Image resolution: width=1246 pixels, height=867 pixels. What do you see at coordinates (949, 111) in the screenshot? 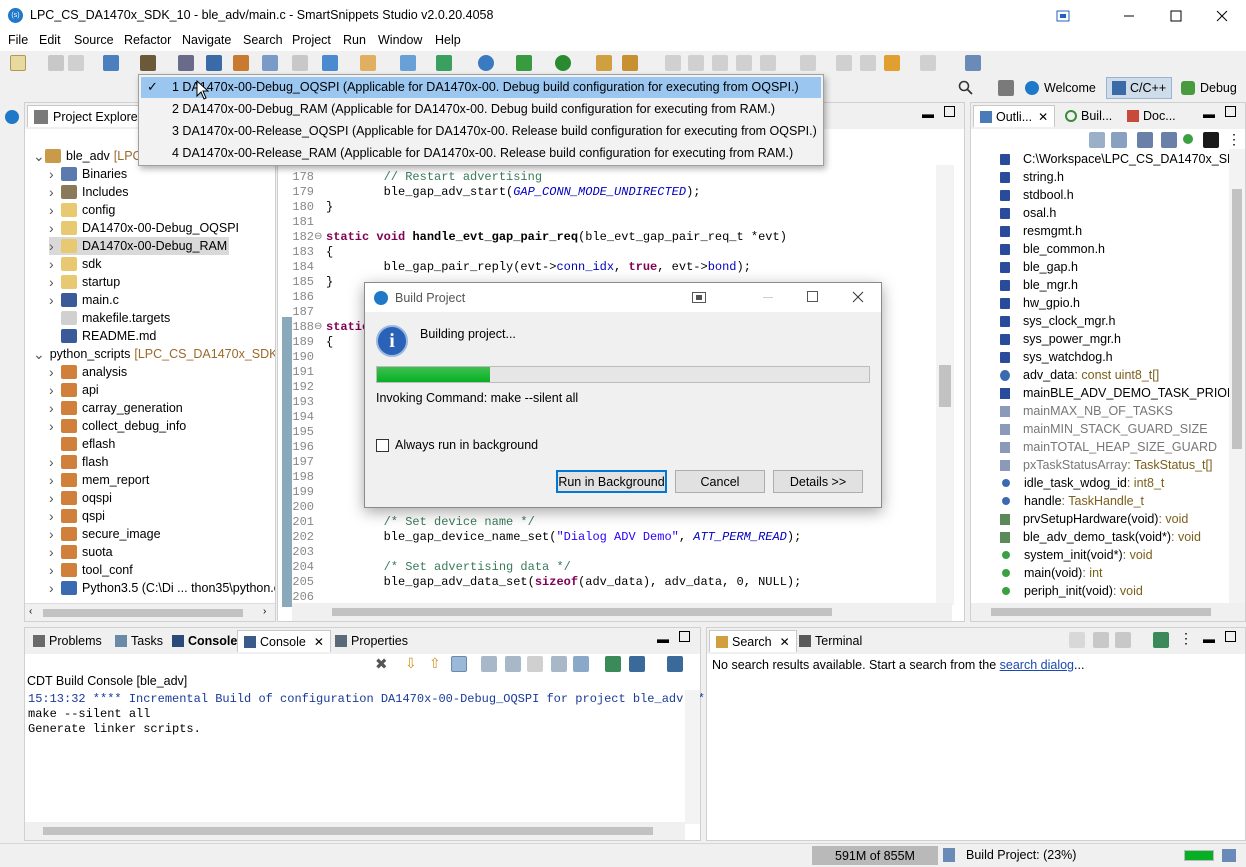
I see `editor-maximize-icon` at bounding box center [949, 111].